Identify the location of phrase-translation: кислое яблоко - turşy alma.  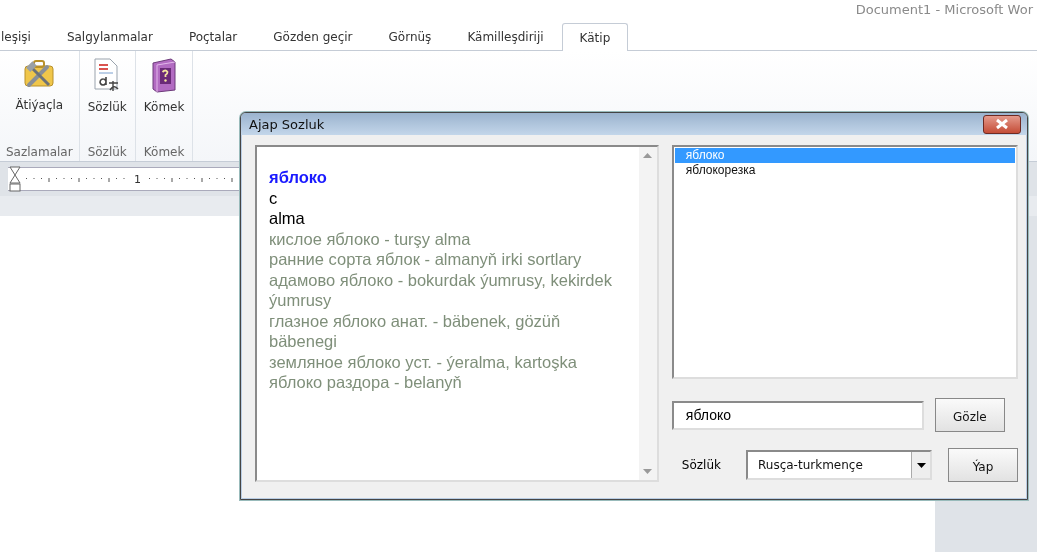
(370, 238).